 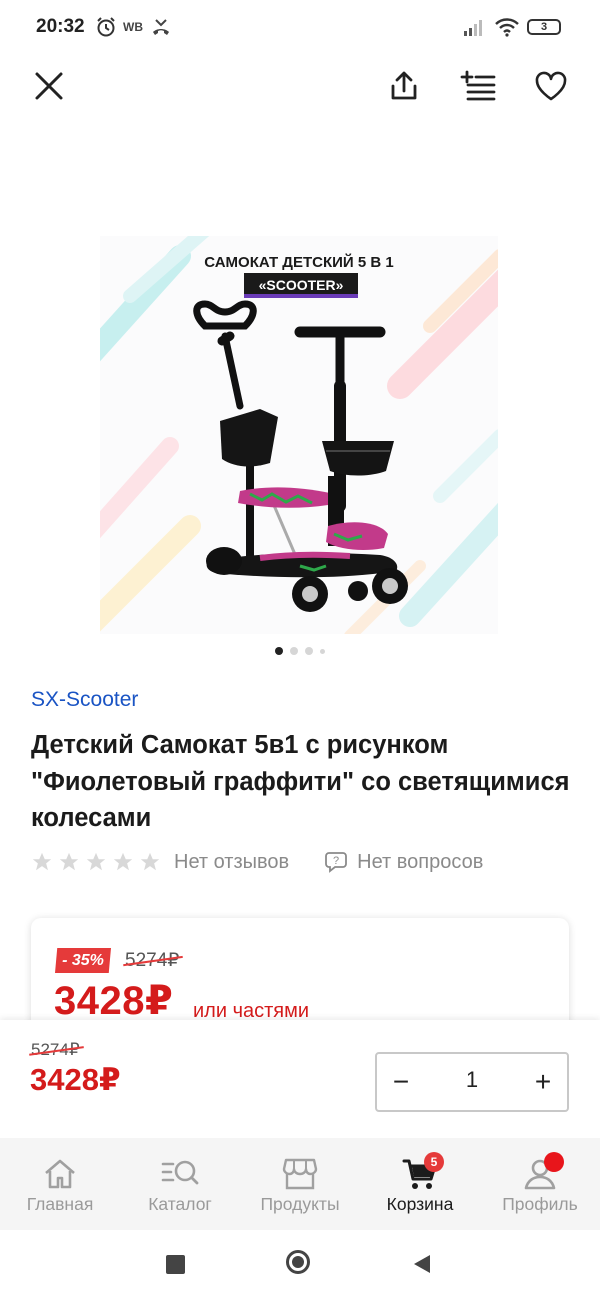 I want to click on reviews-link: Нет отзывов, so click(x=231, y=862).